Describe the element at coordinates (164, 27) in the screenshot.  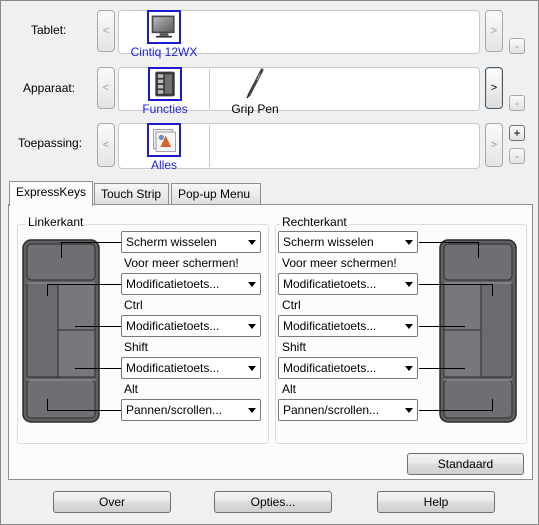
I see `tablet-monitor-icon` at that location.